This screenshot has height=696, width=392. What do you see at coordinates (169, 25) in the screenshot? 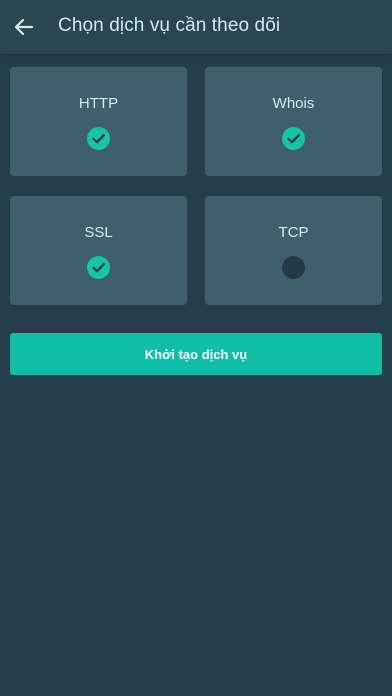
I see `page-title: Chọn dịch vụ cần theo dõi` at bounding box center [169, 25].